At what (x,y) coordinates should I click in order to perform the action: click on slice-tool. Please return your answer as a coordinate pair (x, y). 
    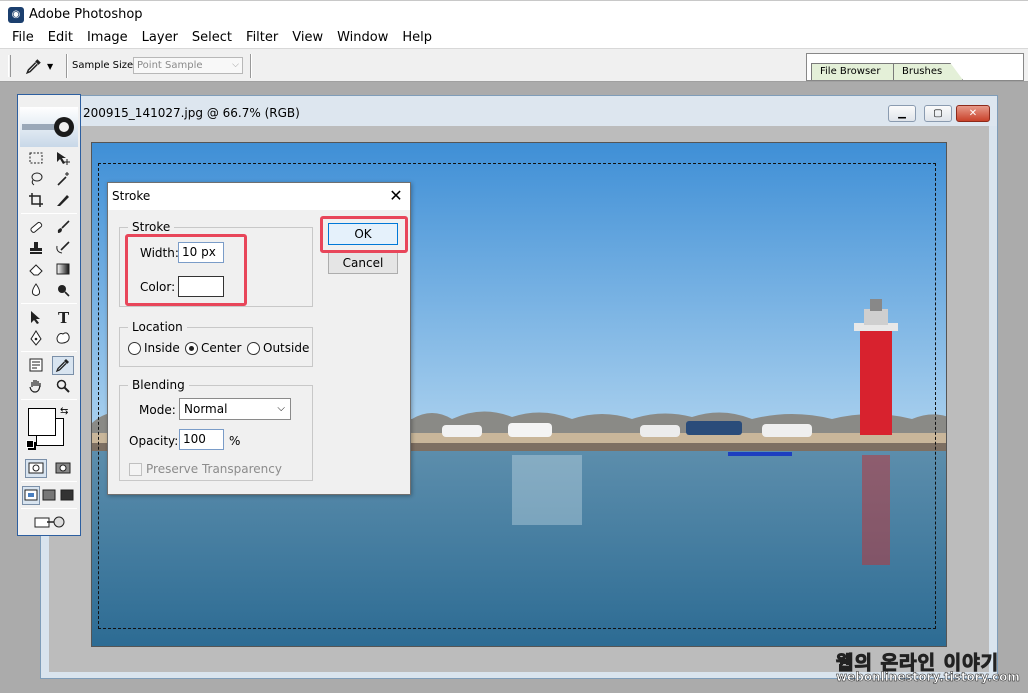
    Looking at the image, I should click on (63, 200).